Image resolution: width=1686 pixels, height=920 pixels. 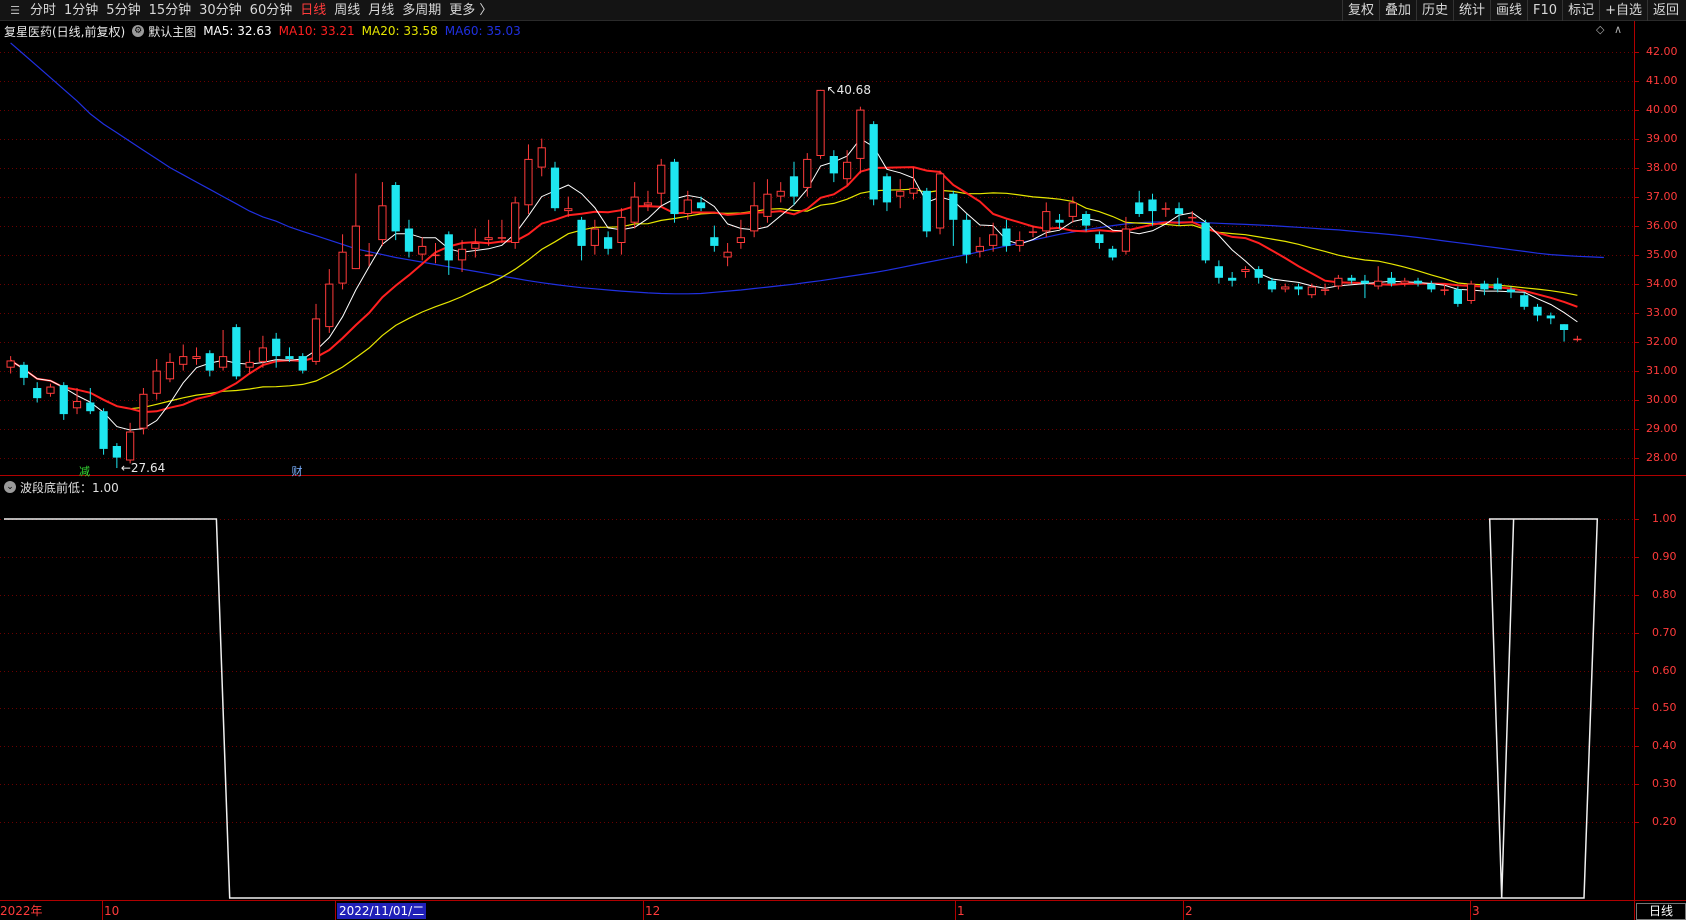 I want to click on date-axis-label: 2022年, so click(x=21, y=911).